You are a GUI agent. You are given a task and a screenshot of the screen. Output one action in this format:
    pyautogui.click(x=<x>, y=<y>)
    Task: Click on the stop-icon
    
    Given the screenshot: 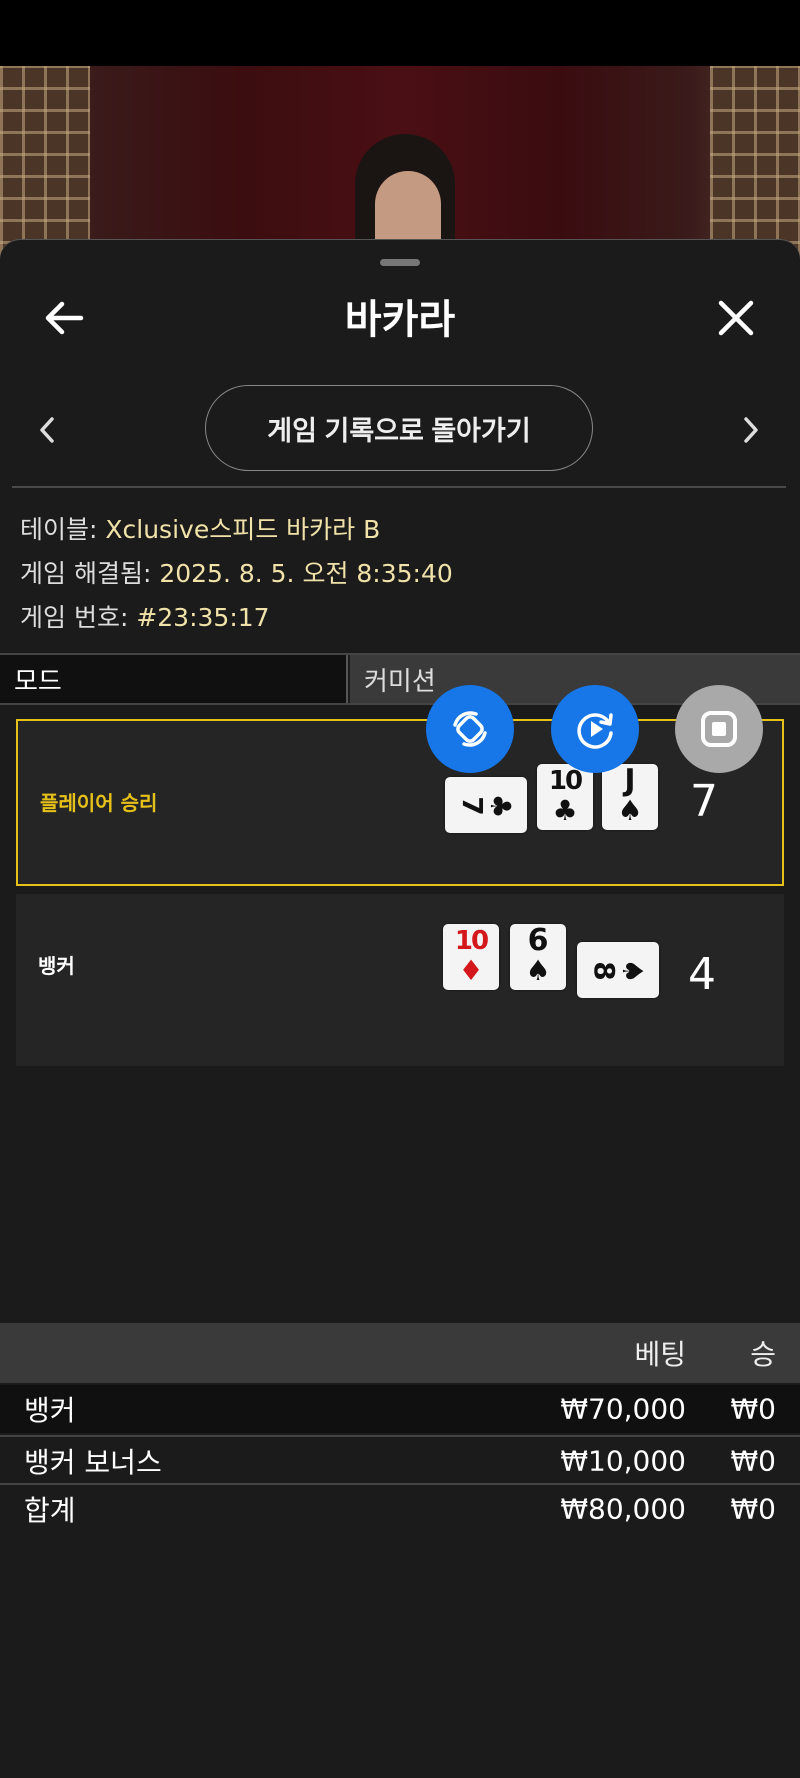 What is the action you would take?
    pyautogui.click(x=719, y=729)
    